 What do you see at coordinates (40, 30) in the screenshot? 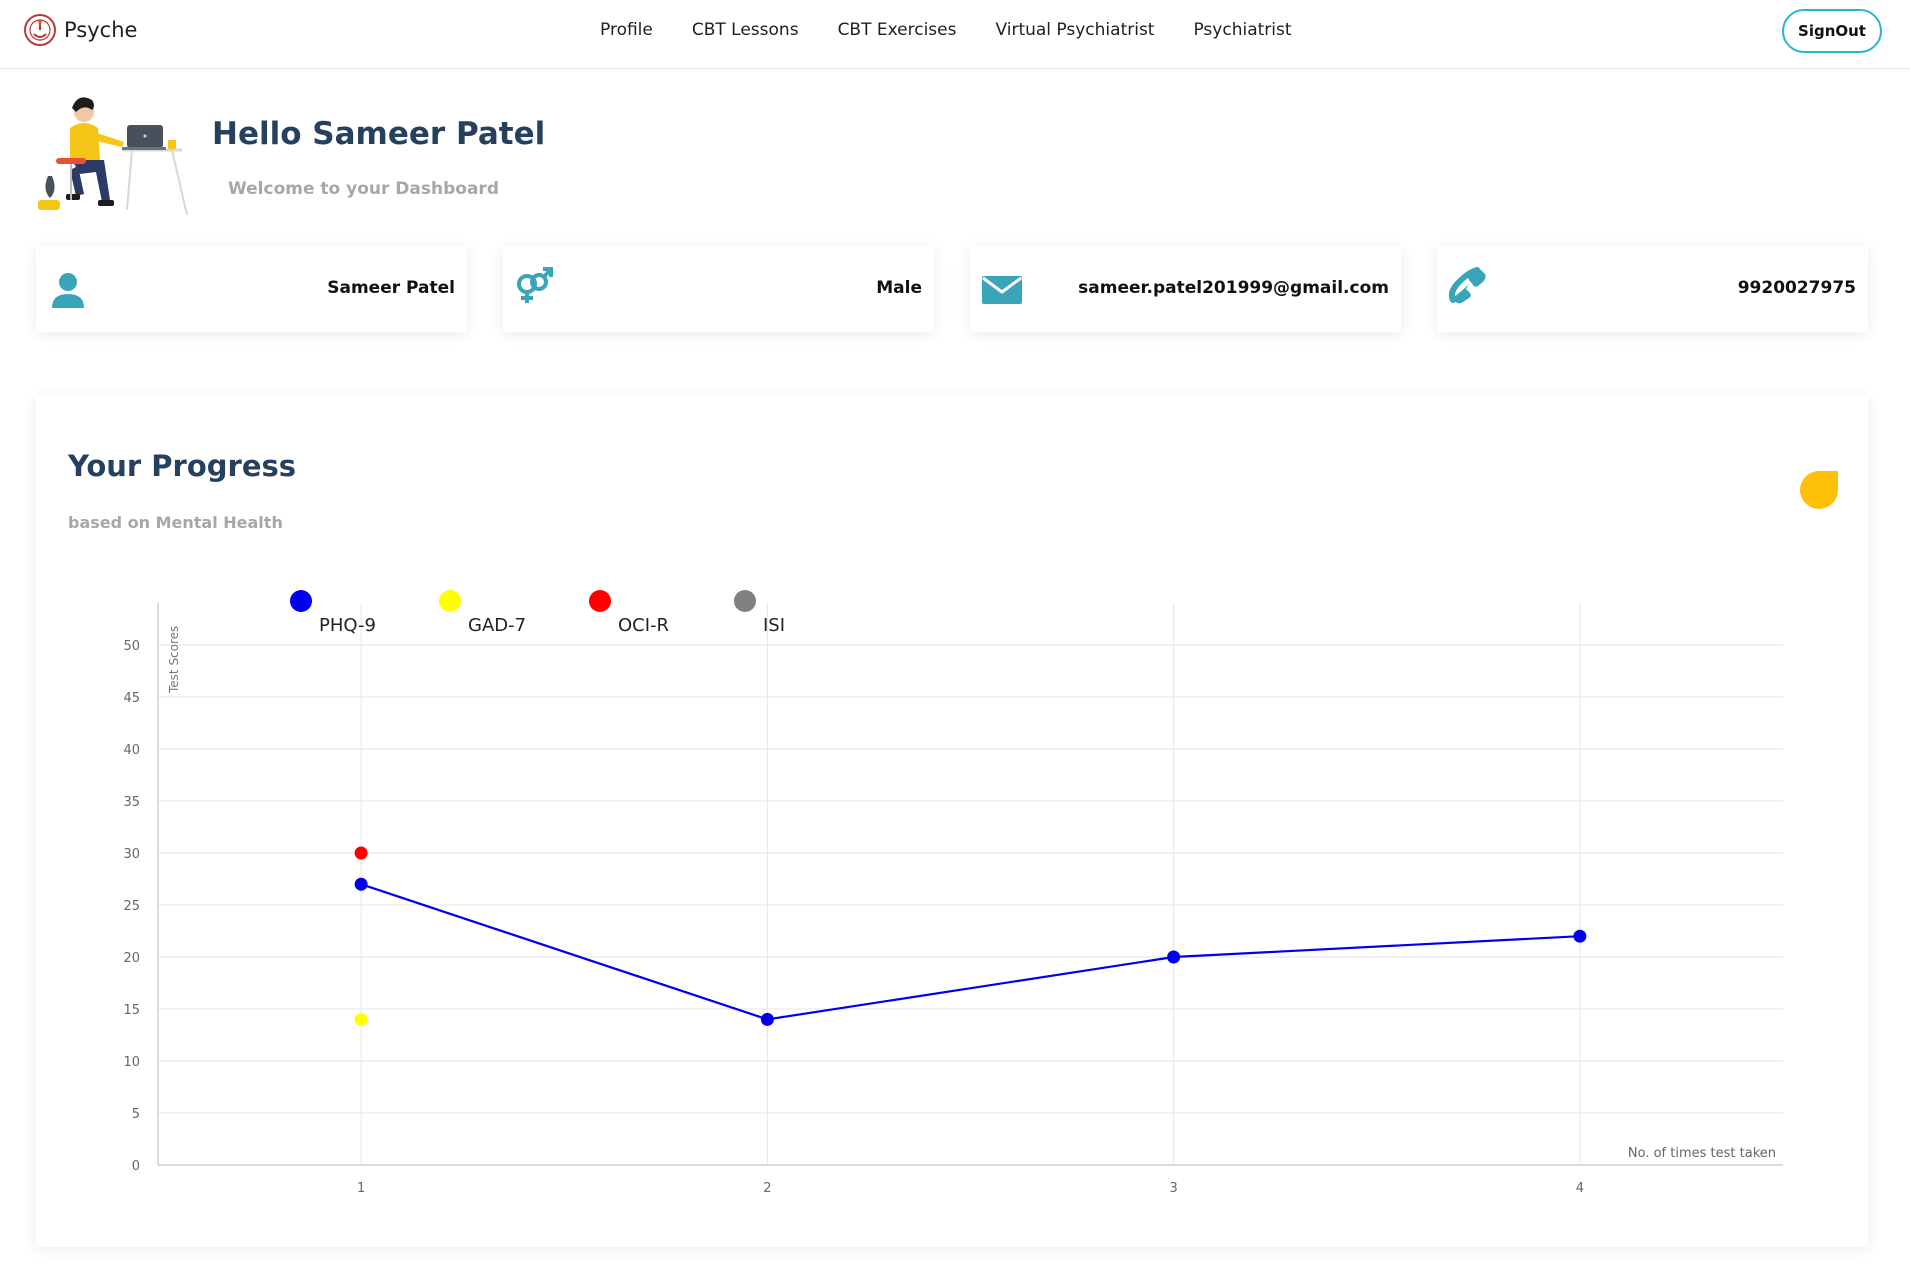
I see `brand-logo-icon` at bounding box center [40, 30].